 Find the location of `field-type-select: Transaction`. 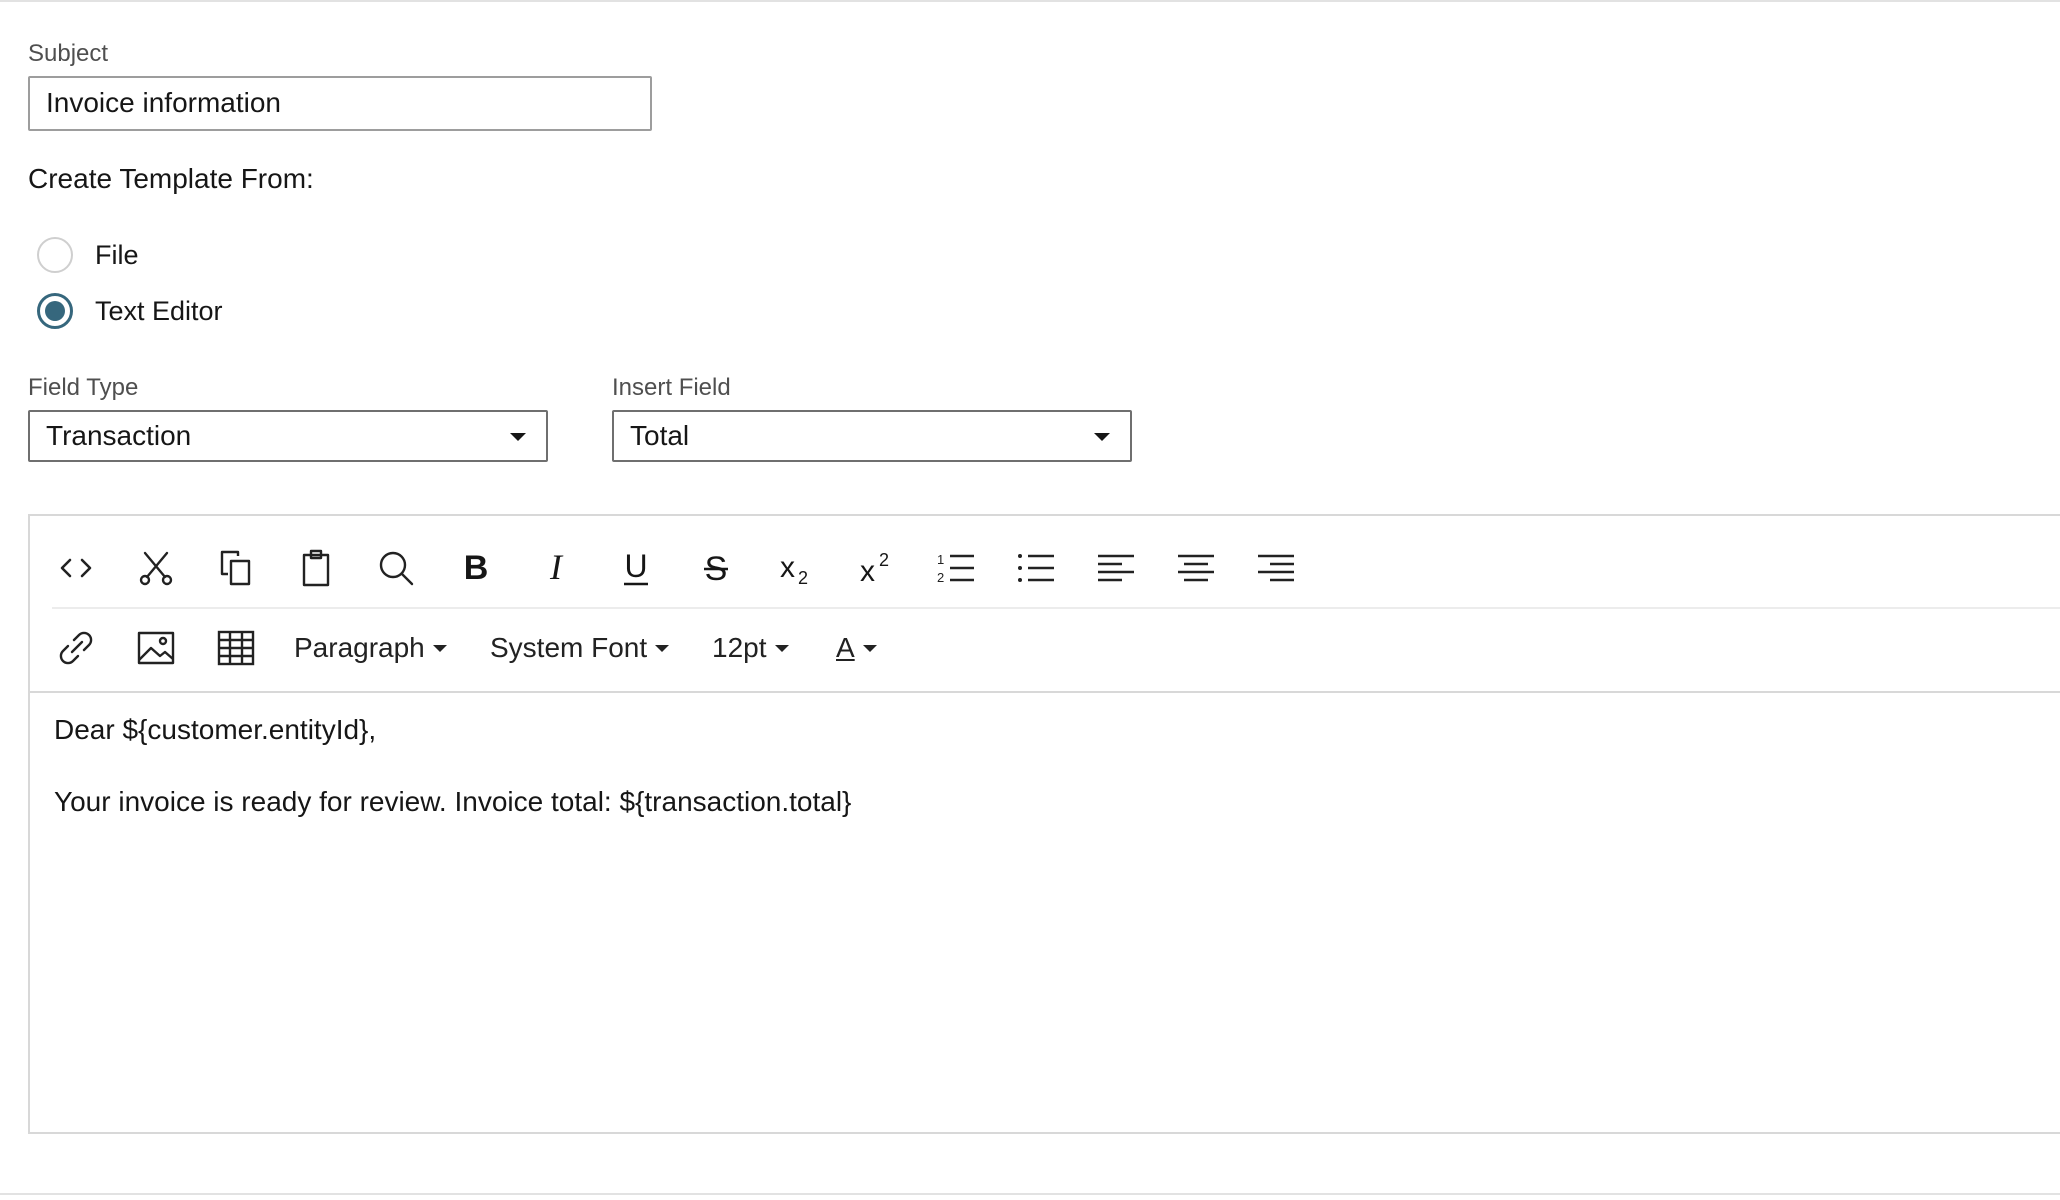

field-type-select: Transaction is located at coordinates (288, 436).